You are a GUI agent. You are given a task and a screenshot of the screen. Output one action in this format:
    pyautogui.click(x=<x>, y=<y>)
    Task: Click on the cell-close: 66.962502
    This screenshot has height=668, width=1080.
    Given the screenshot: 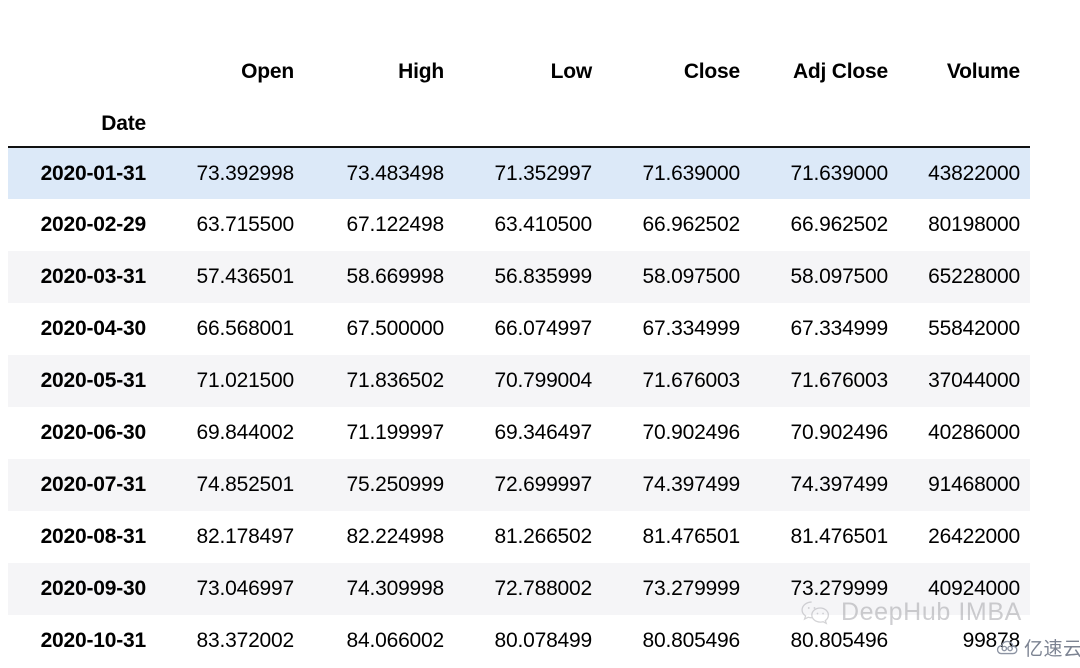 What is the action you would take?
    pyautogui.click(x=691, y=224)
    